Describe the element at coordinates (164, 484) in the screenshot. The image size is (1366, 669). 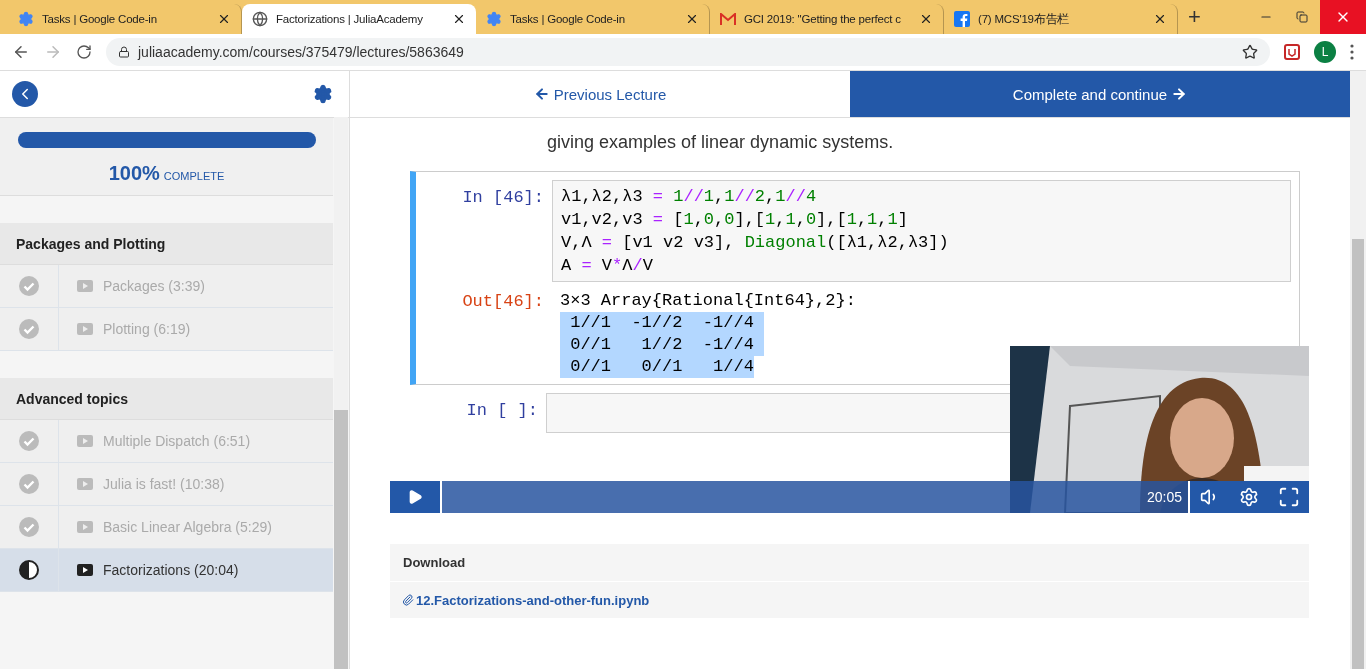
I see `lesson-title: Julia is fast! (10:38)` at that location.